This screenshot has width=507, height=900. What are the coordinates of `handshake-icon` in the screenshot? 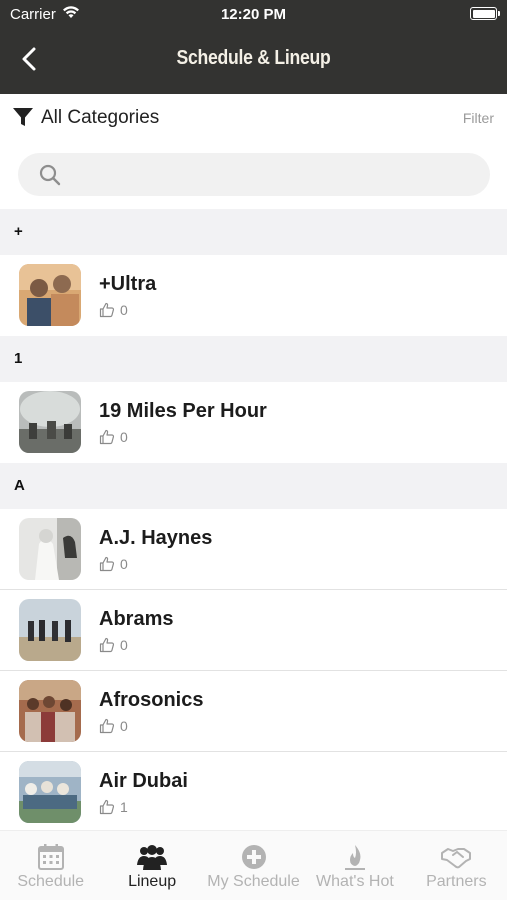 It's located at (456, 858).